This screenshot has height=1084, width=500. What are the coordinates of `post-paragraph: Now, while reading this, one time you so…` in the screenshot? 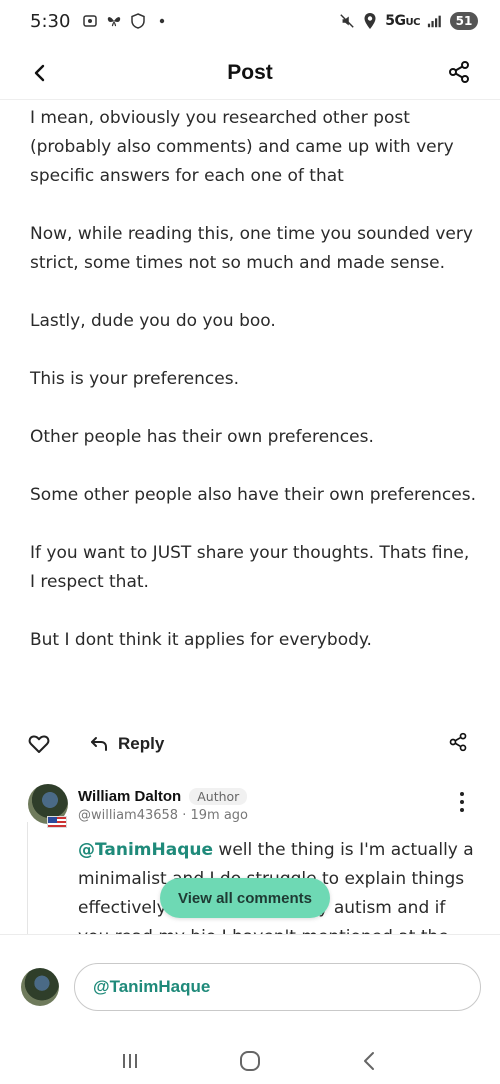 It's located at (251, 248).